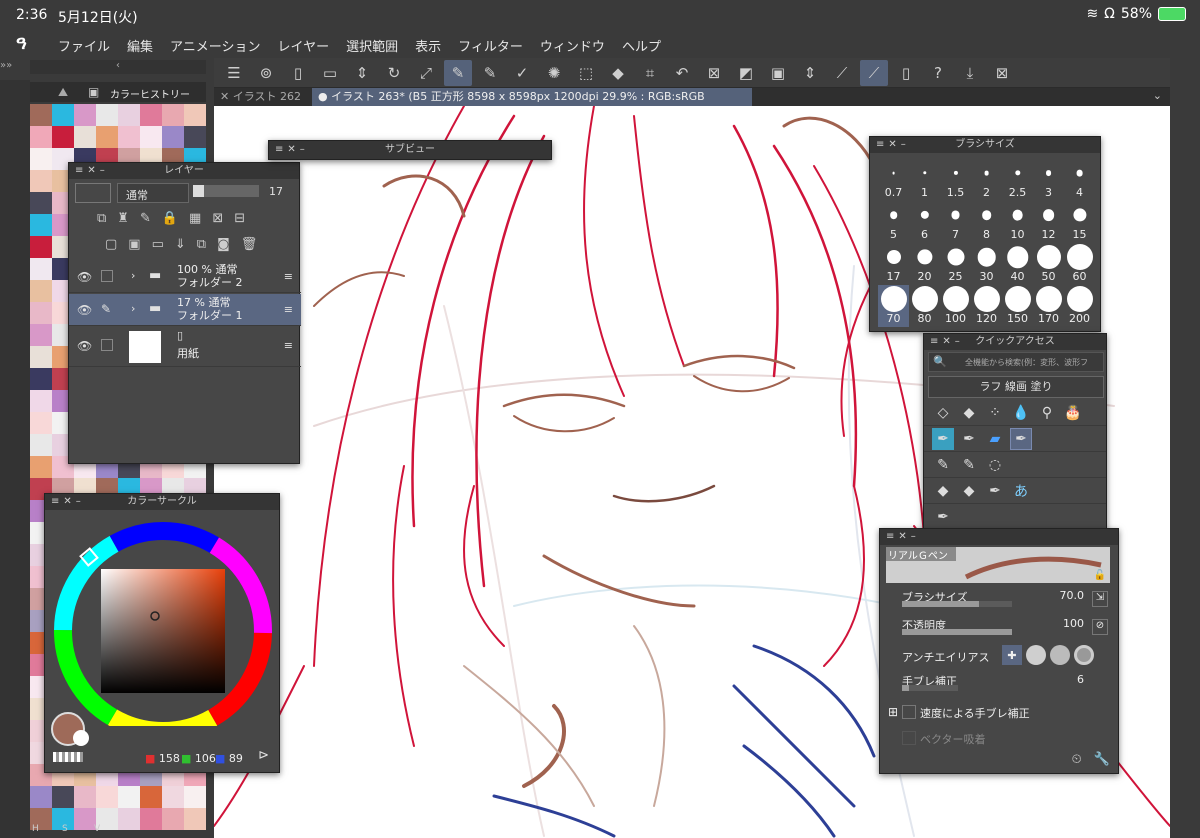 The width and height of the screenshot is (1200, 838). I want to click on brush-size-option: 70, so click(893, 306).